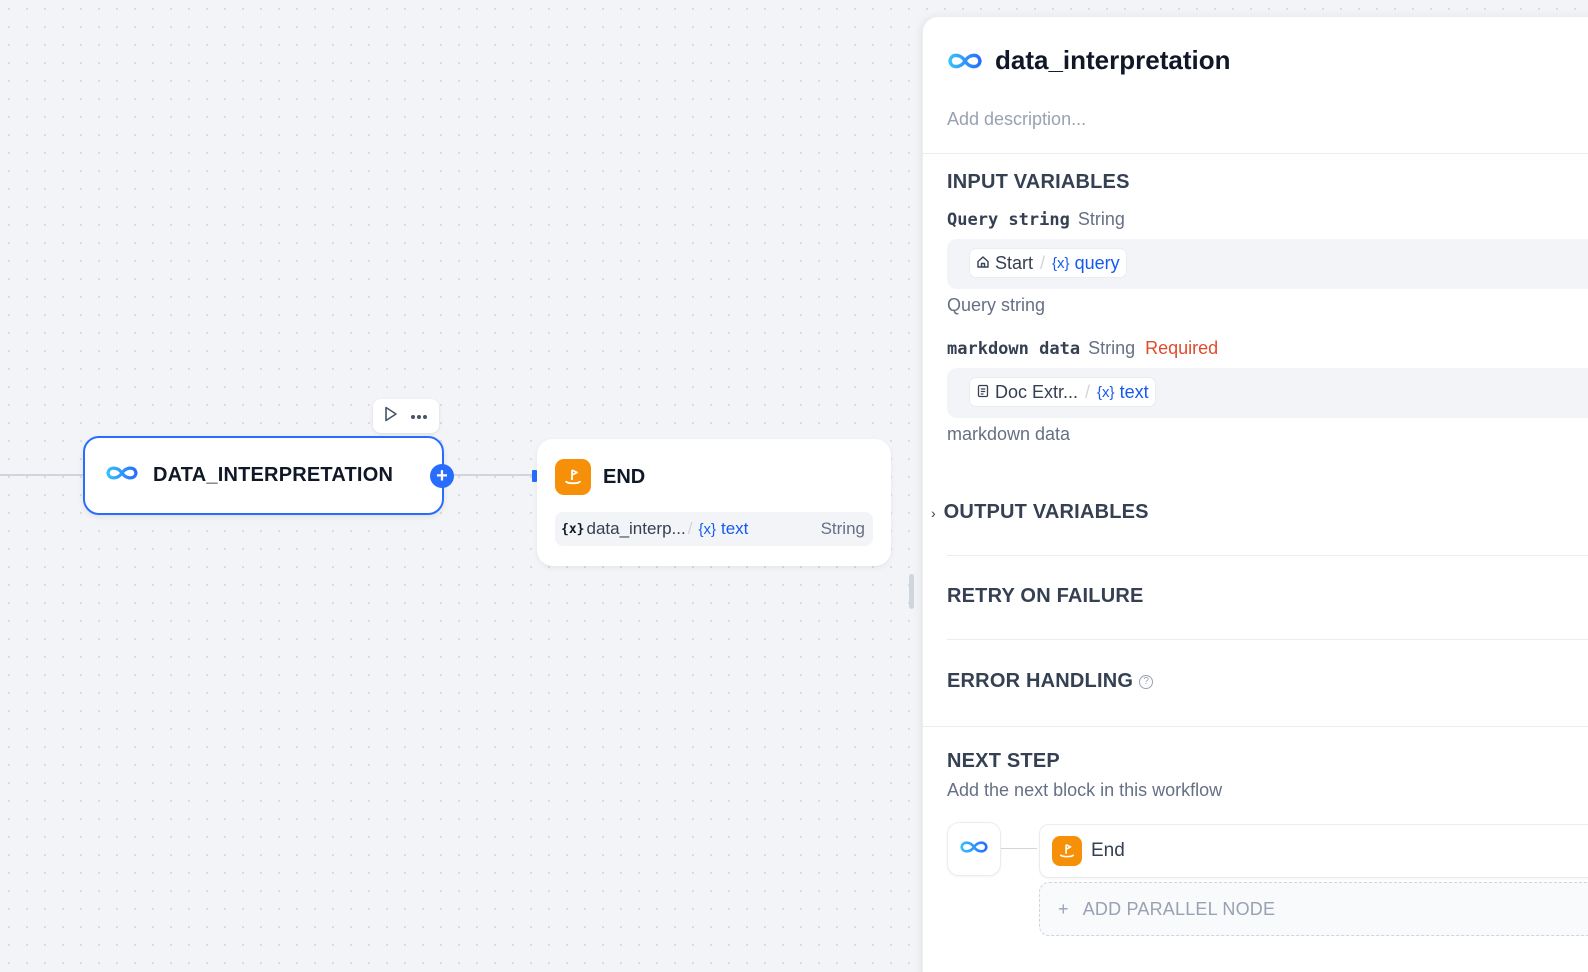 This screenshot has width=1588, height=972. Describe the element at coordinates (1038, 182) in the screenshot. I see `input-variables-title: INPUT VARIABLES` at that location.